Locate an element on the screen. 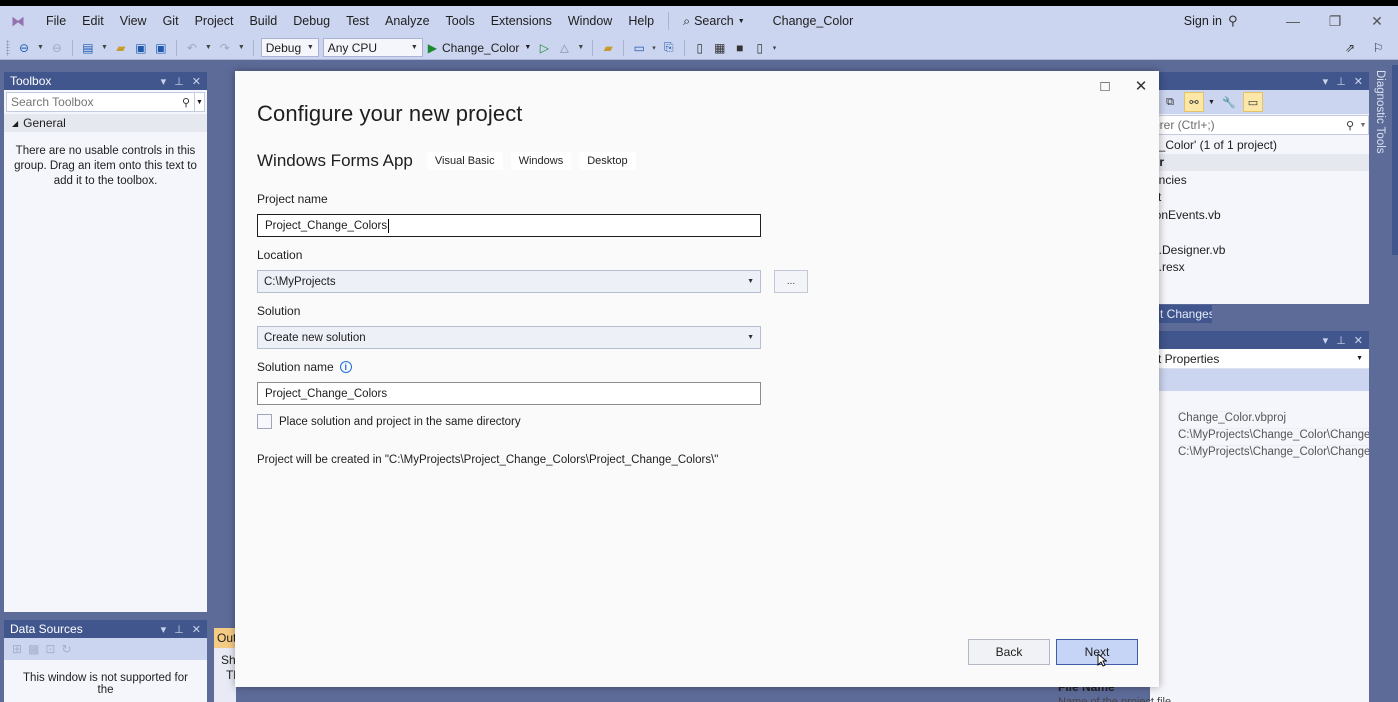  device-settings-icon: ▯ is located at coordinates (760, 48).